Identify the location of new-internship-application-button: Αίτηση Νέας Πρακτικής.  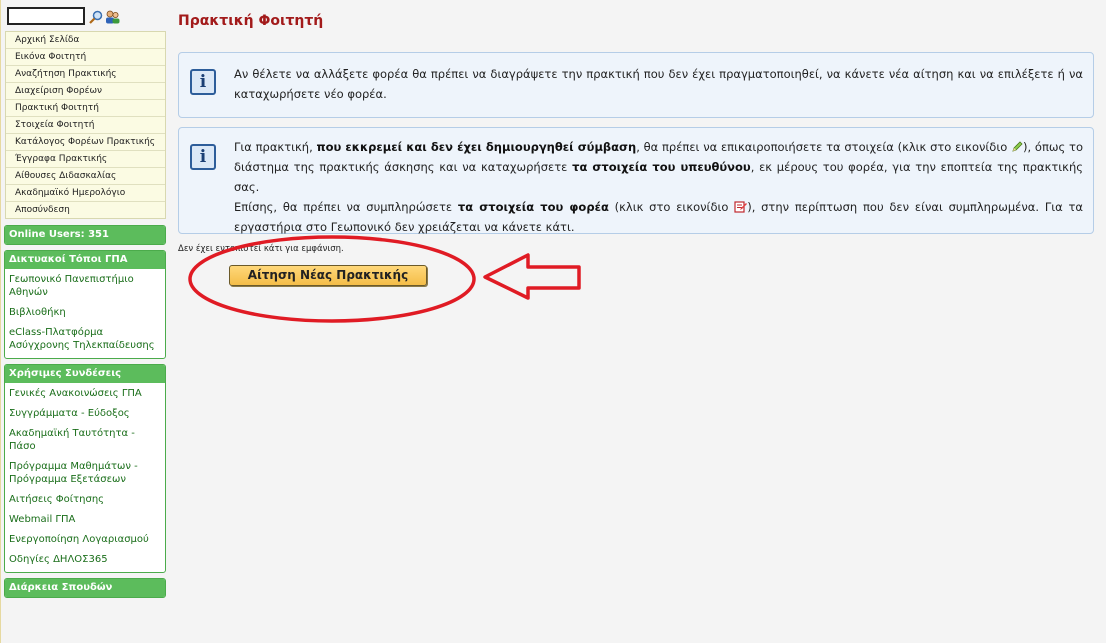
(328, 275).